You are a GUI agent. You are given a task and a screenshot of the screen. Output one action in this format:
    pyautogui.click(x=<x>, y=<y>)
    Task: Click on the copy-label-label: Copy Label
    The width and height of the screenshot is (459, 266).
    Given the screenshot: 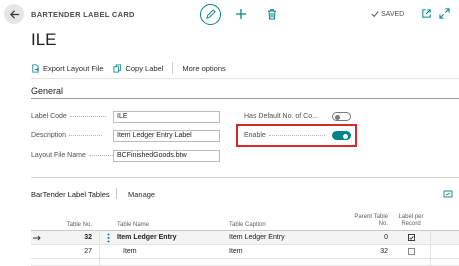 What is the action you would take?
    pyautogui.click(x=144, y=68)
    